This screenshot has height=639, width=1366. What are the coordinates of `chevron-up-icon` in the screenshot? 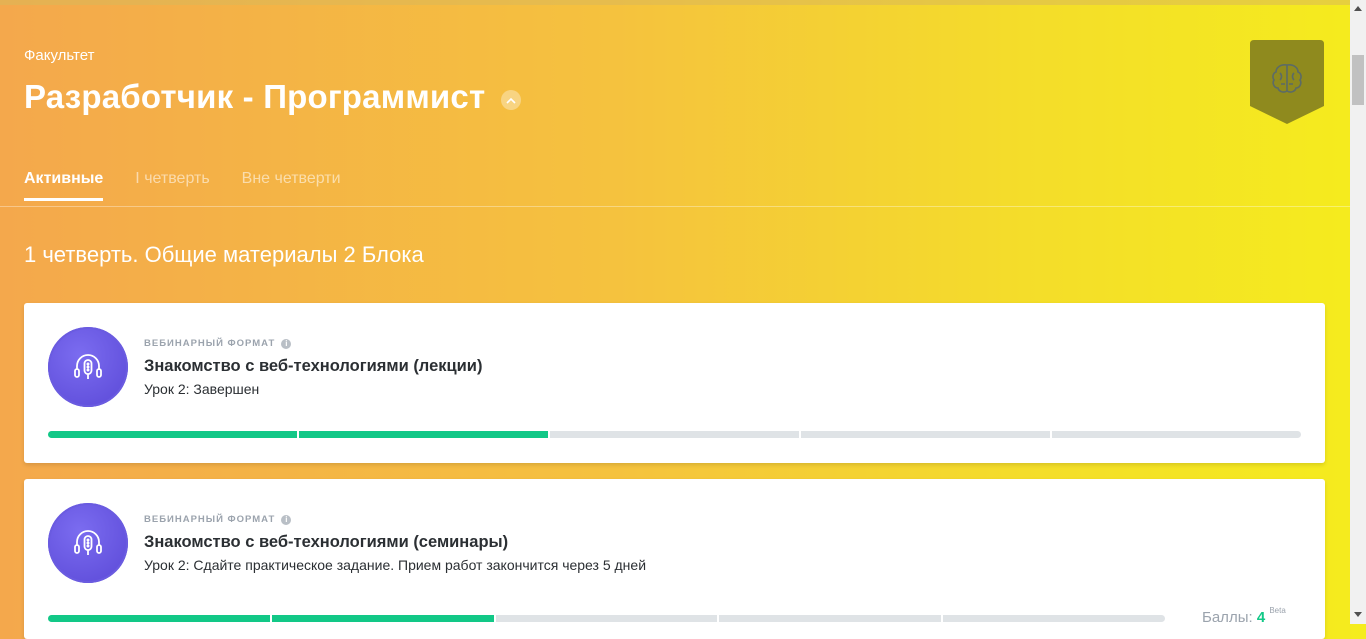 It's located at (511, 100).